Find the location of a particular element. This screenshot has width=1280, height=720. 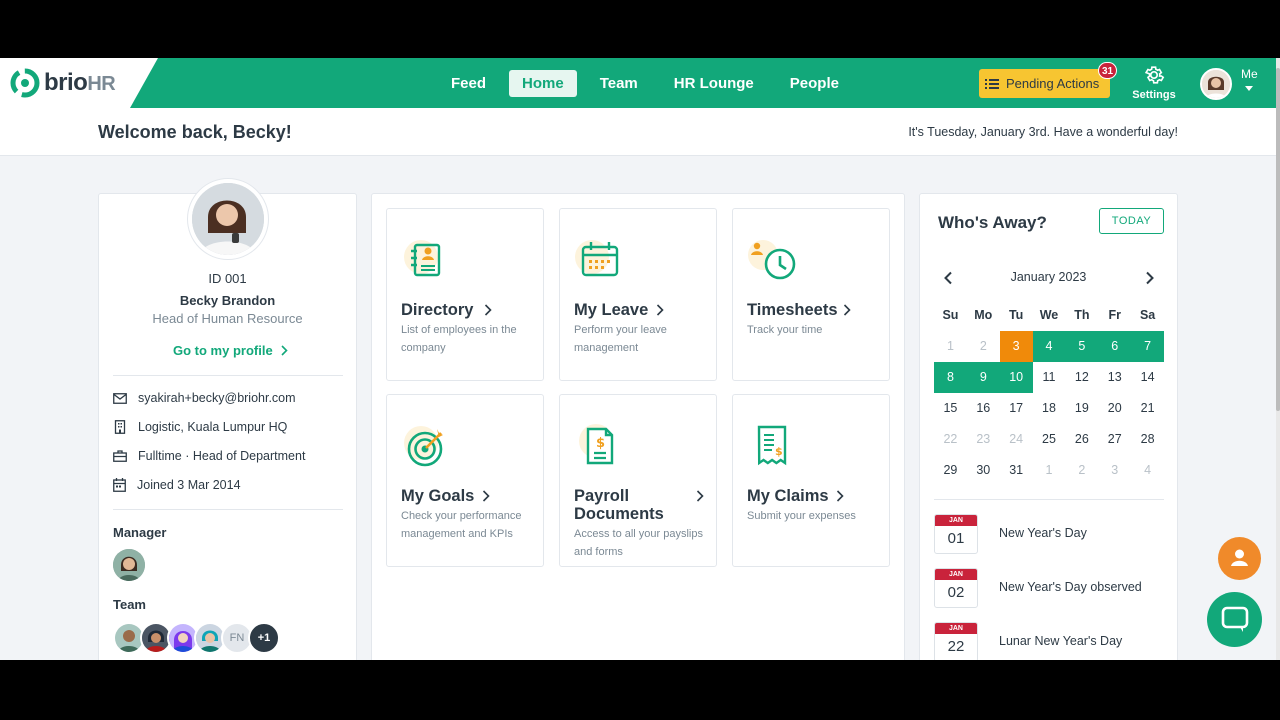

calendar-day: 31 is located at coordinates (1016, 470).